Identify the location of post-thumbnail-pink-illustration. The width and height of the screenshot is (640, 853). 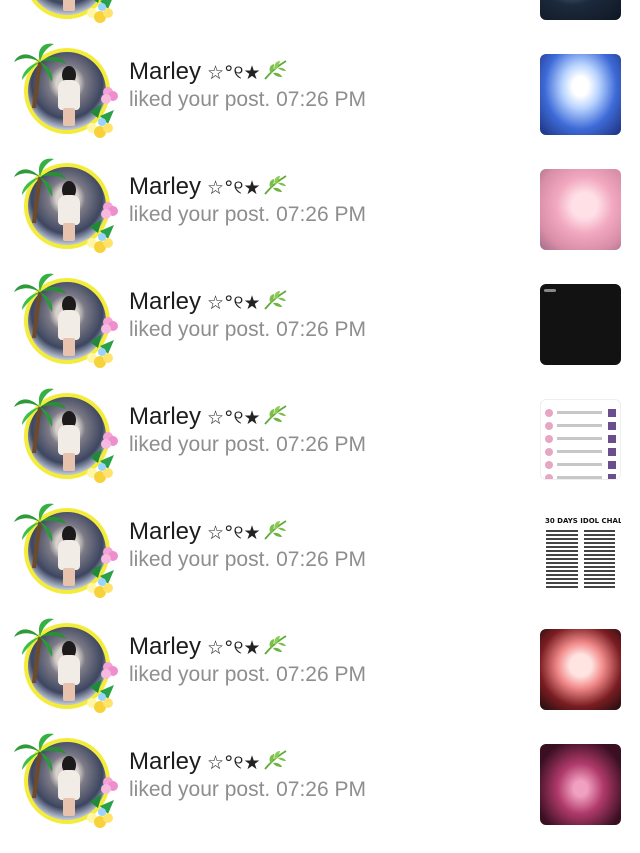
(580, 209).